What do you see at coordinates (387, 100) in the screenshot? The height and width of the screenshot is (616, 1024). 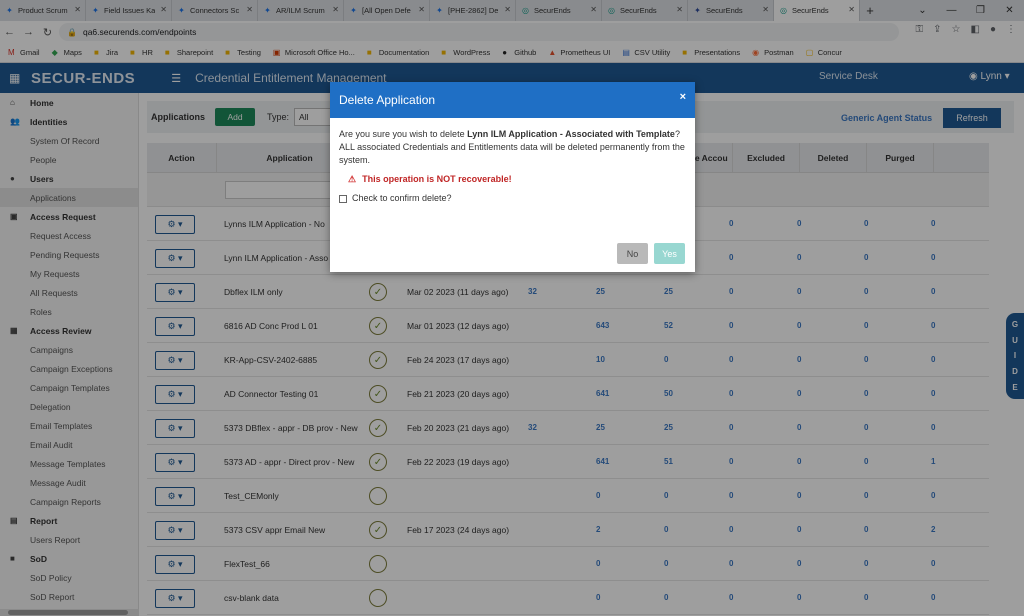 I see `dialog-title: Delete Application` at bounding box center [387, 100].